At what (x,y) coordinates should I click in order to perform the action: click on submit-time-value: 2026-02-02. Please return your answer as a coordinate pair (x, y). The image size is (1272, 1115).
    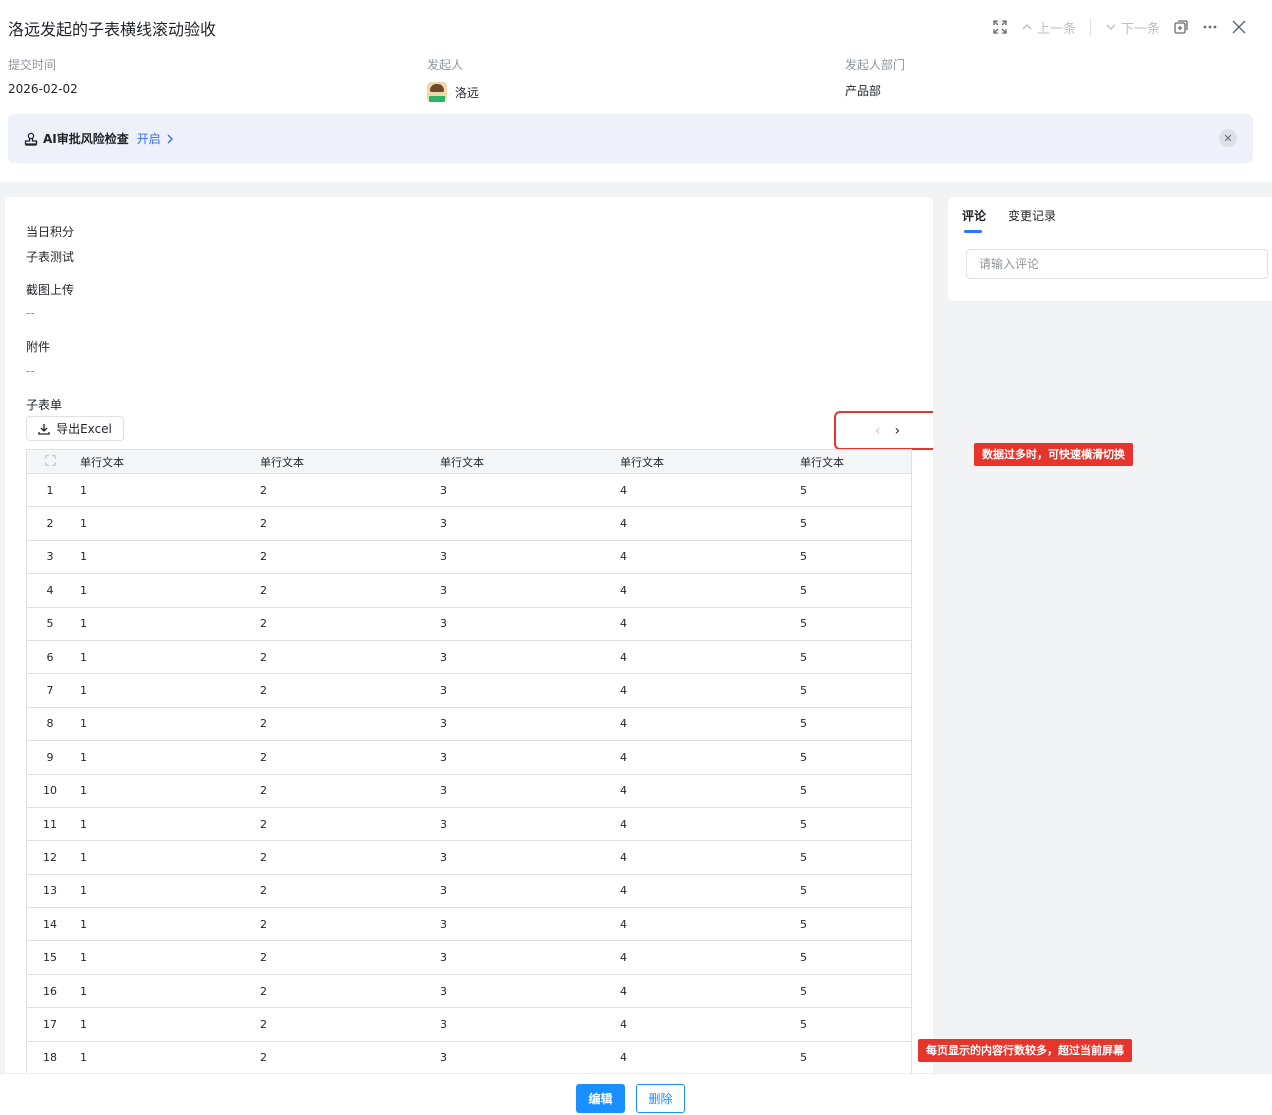
    Looking at the image, I should click on (43, 89).